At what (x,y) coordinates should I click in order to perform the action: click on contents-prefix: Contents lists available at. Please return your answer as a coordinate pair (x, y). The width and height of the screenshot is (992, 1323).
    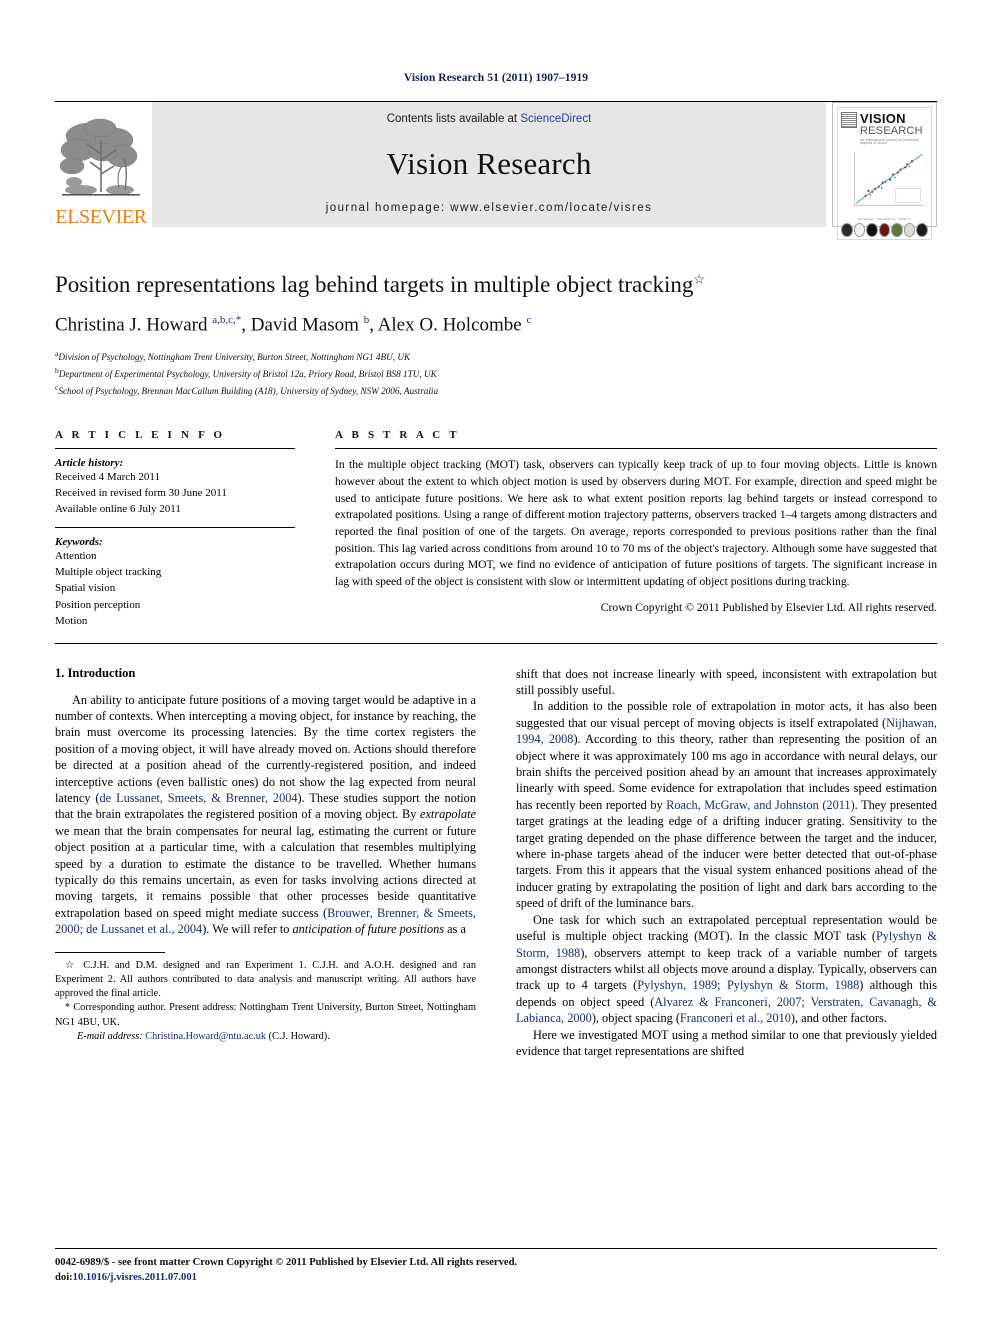
    Looking at the image, I should click on (453, 119).